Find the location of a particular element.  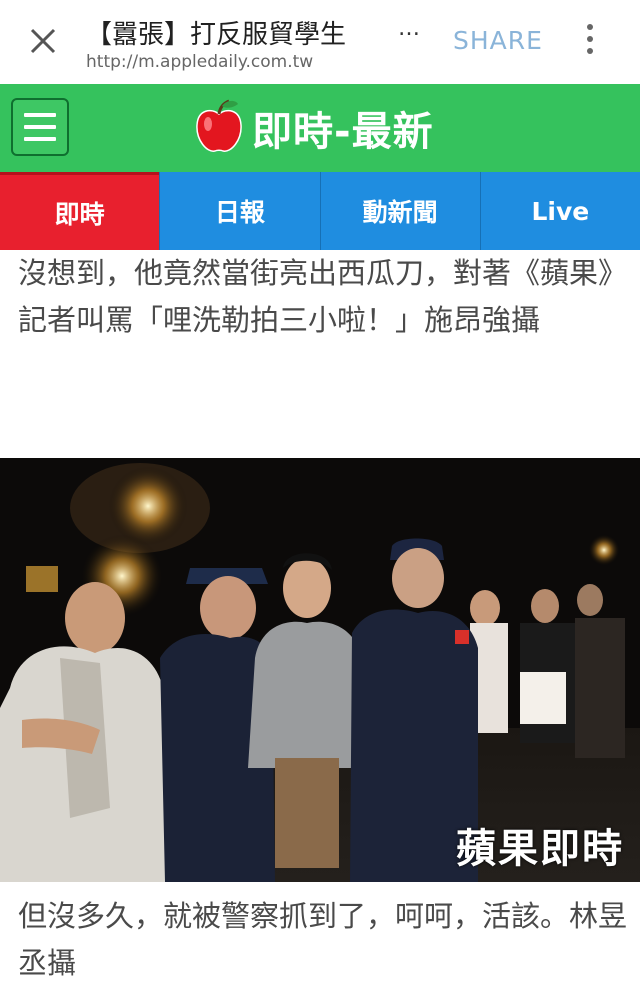

tab-live: Live is located at coordinates (559, 211).